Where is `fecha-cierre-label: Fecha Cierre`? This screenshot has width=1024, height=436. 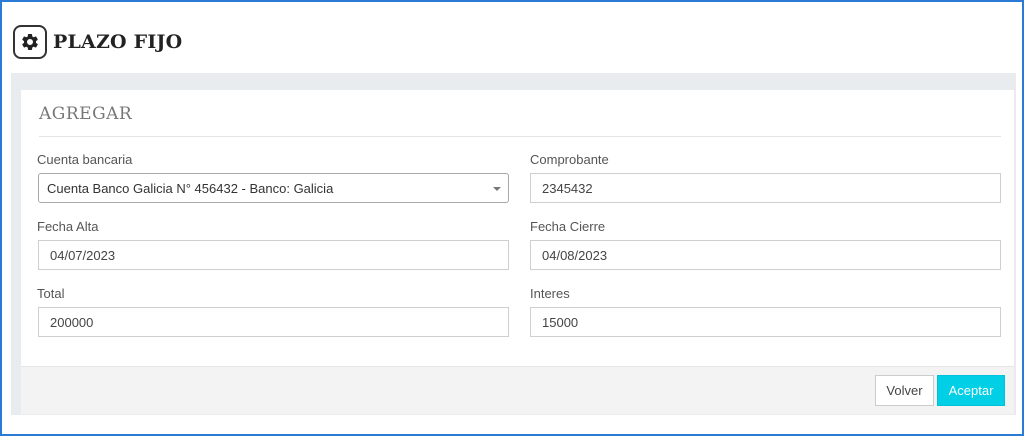 fecha-cierre-label: Fecha Cierre is located at coordinates (568, 226).